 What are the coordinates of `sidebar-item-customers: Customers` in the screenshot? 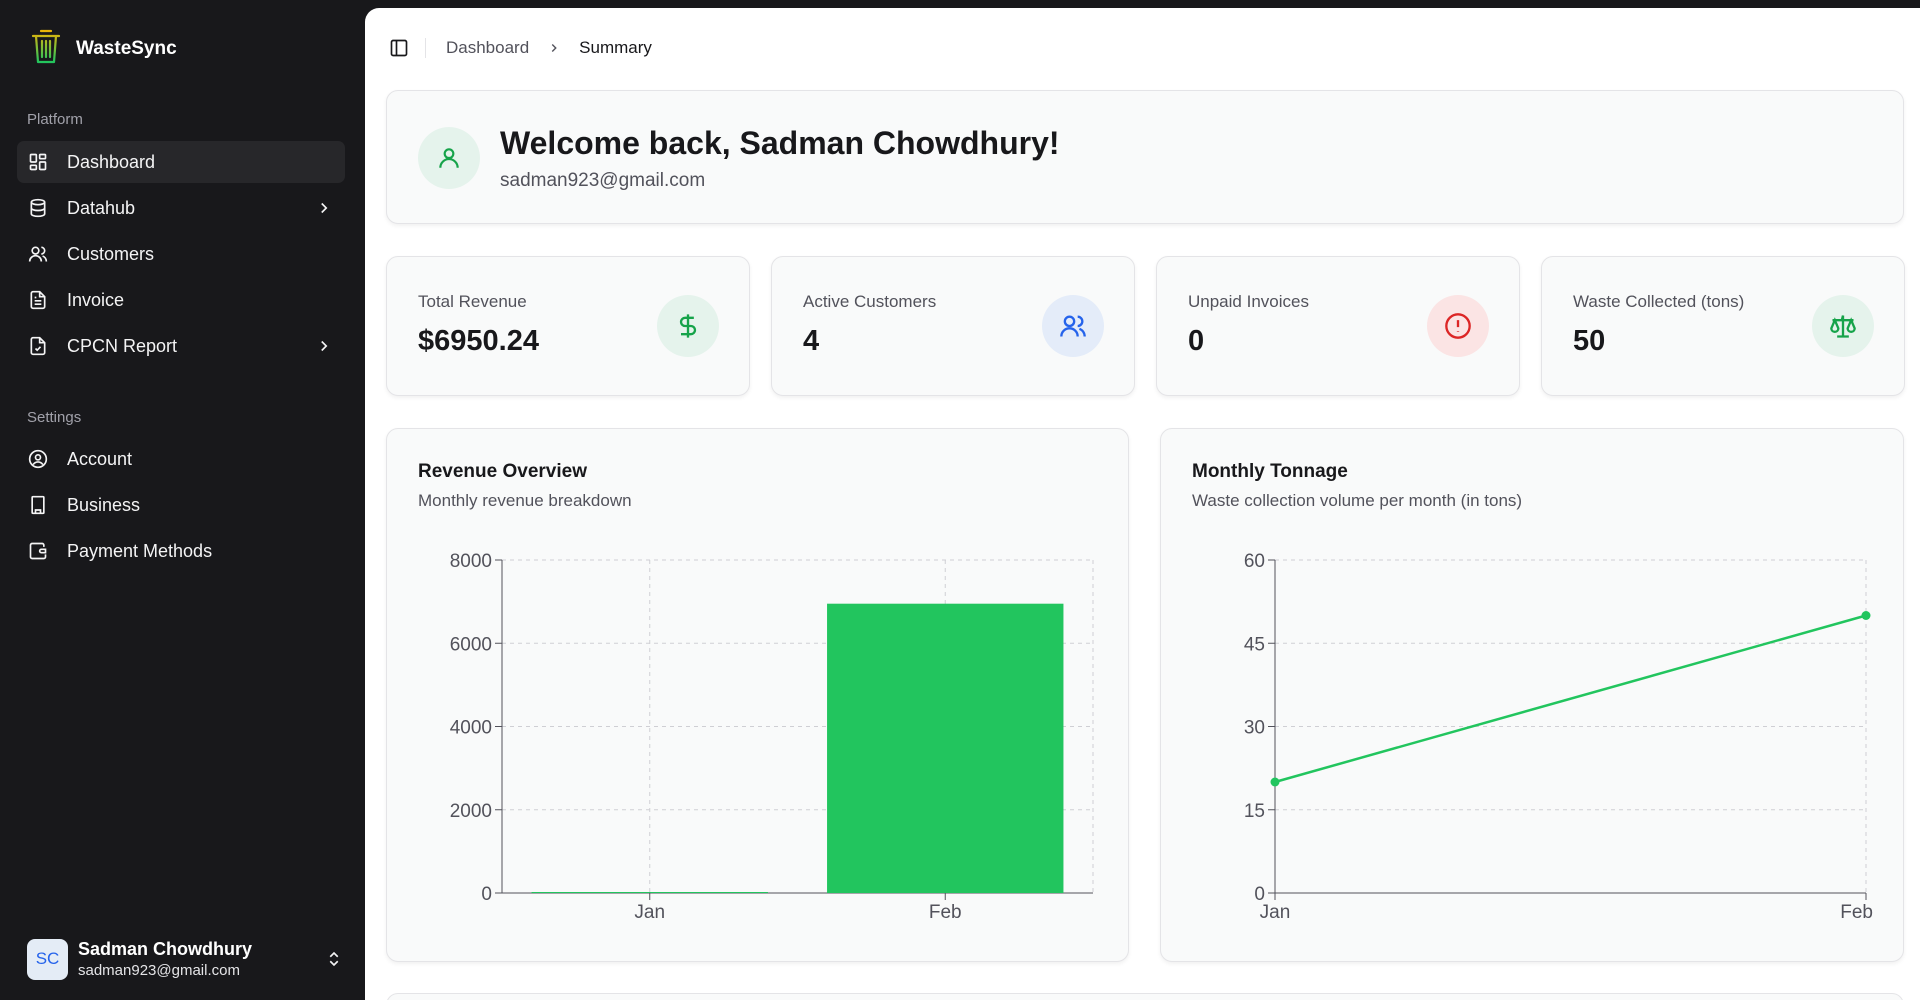 It's located at (181, 254).